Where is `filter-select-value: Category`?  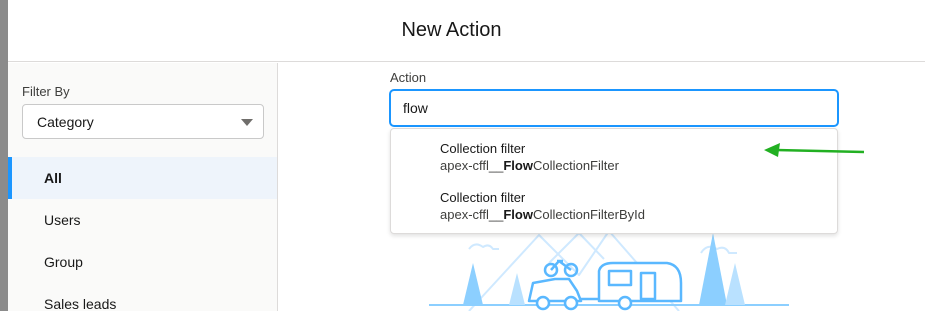 filter-select-value: Category is located at coordinates (65, 121).